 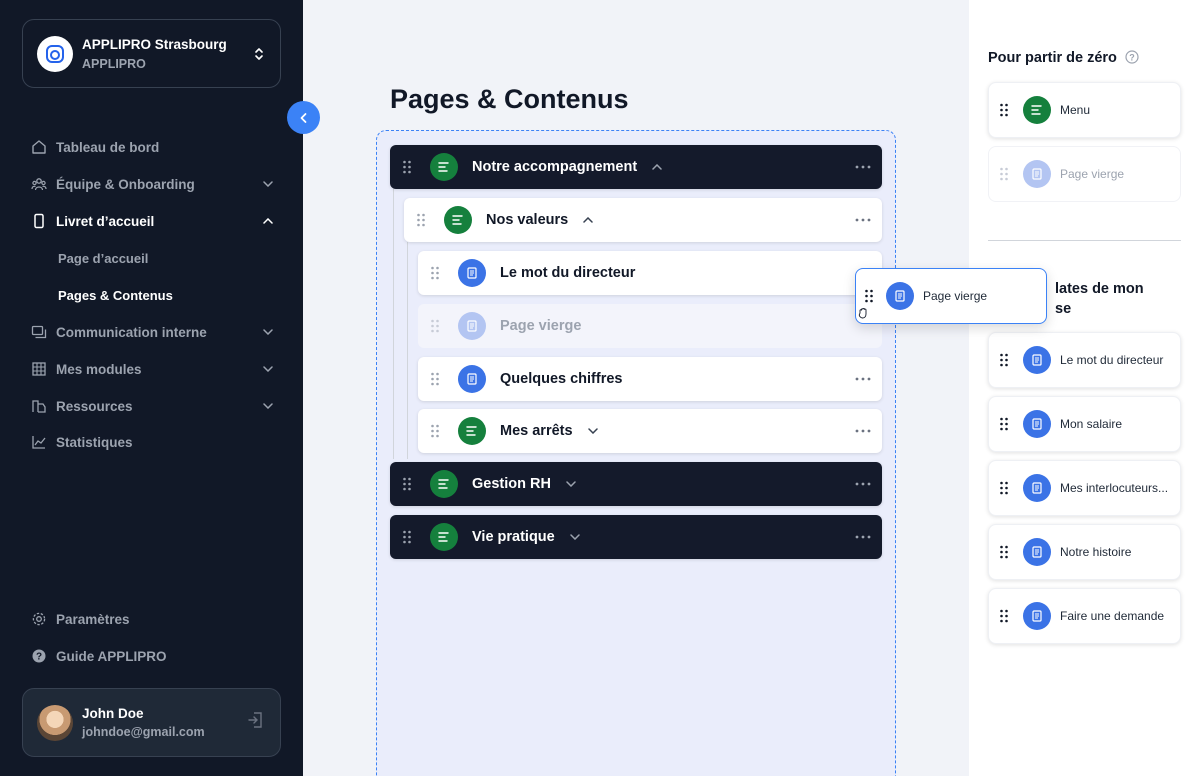 What do you see at coordinates (643, 220) in the screenshot?
I see `tree-row-menu: Nos valeurs` at bounding box center [643, 220].